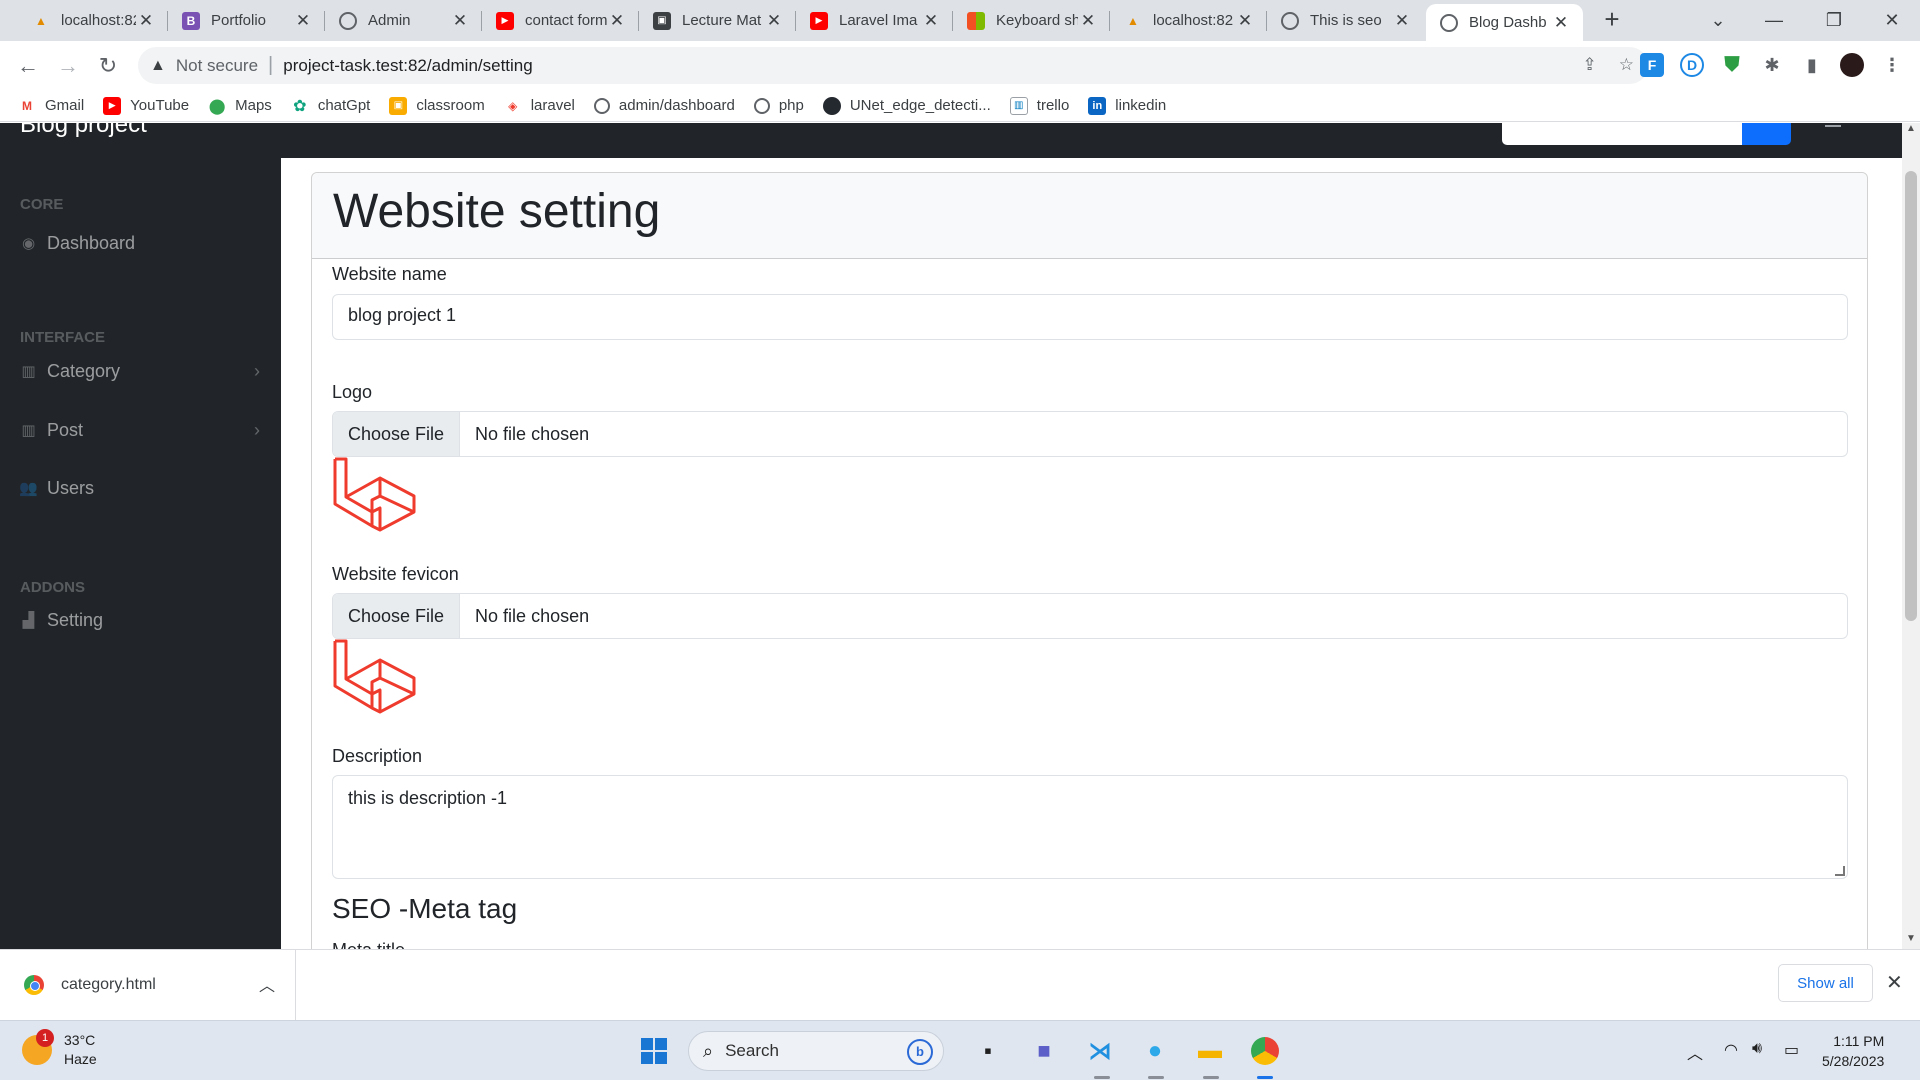  What do you see at coordinates (1039, 105) in the screenshot?
I see `bookmark-trello: ▥ trello` at bounding box center [1039, 105].